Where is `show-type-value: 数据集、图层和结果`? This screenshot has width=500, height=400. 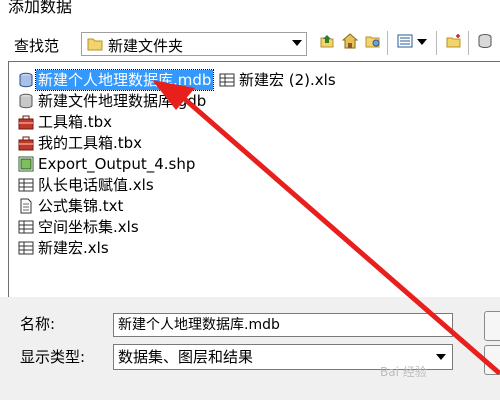
show-type-value: 数据集、图层和结果 is located at coordinates (186, 357).